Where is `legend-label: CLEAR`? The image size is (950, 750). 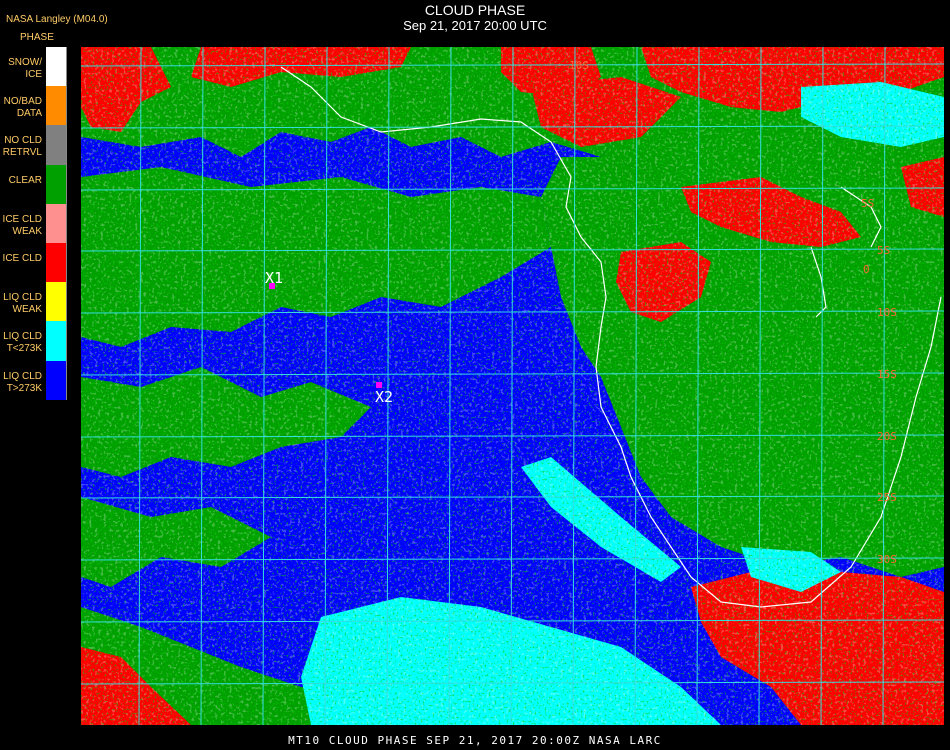
legend-label: CLEAR is located at coordinates (25, 180).